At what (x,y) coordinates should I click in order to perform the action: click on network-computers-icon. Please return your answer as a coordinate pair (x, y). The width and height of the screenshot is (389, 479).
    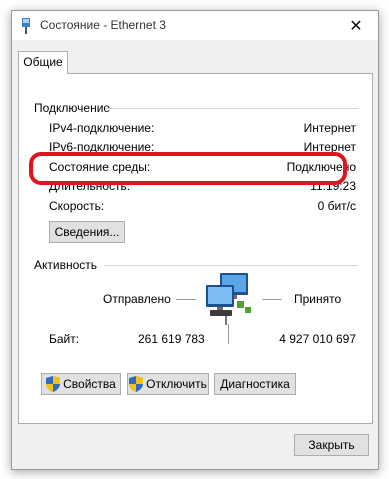
    Looking at the image, I should click on (228, 299).